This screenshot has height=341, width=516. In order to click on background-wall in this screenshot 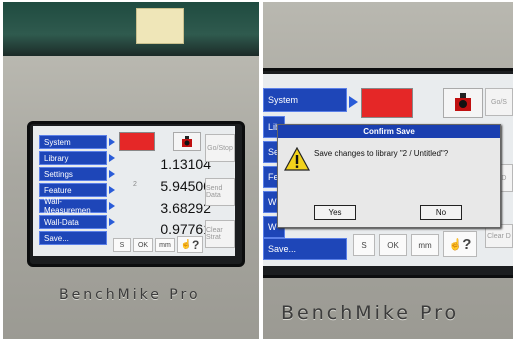, I will do `click(131, 29)`.